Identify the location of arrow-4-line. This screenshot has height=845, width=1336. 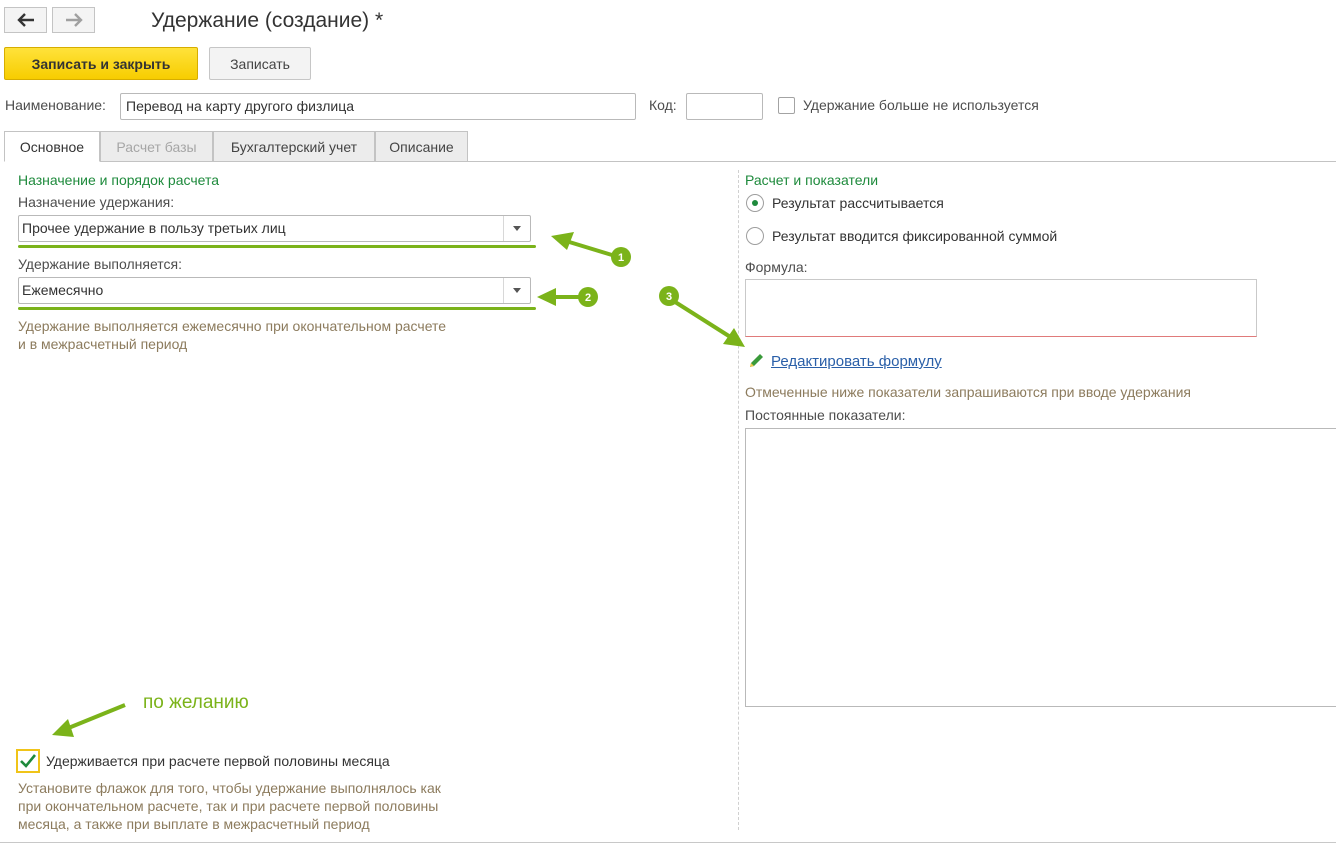
(95, 717).